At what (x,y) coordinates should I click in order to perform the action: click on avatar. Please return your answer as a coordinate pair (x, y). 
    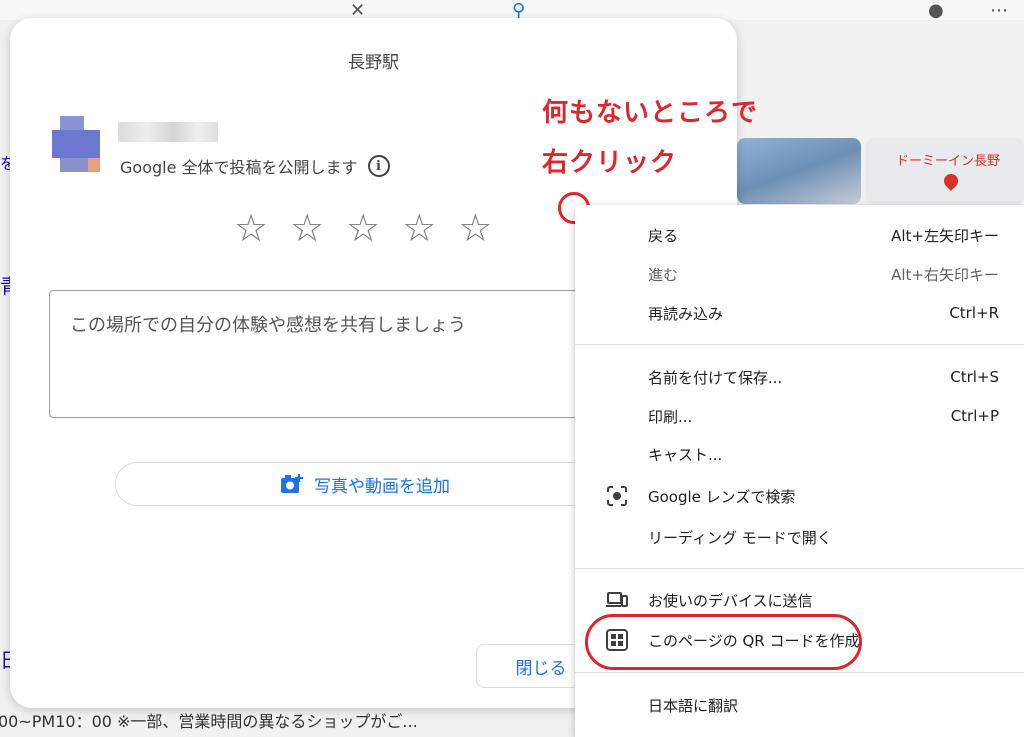
    Looking at the image, I should click on (80, 144).